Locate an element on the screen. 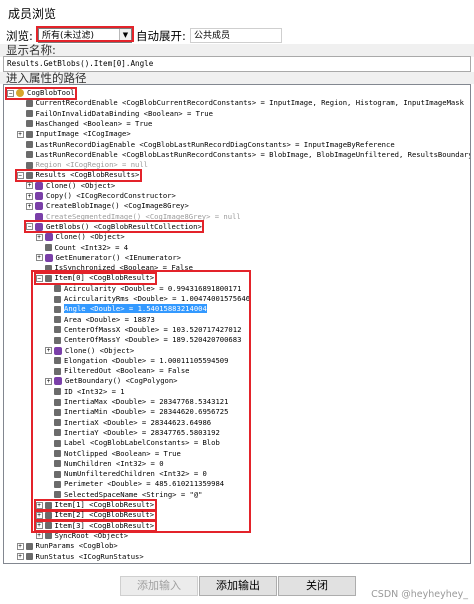  close-button: 关闭 is located at coordinates (317, 586).